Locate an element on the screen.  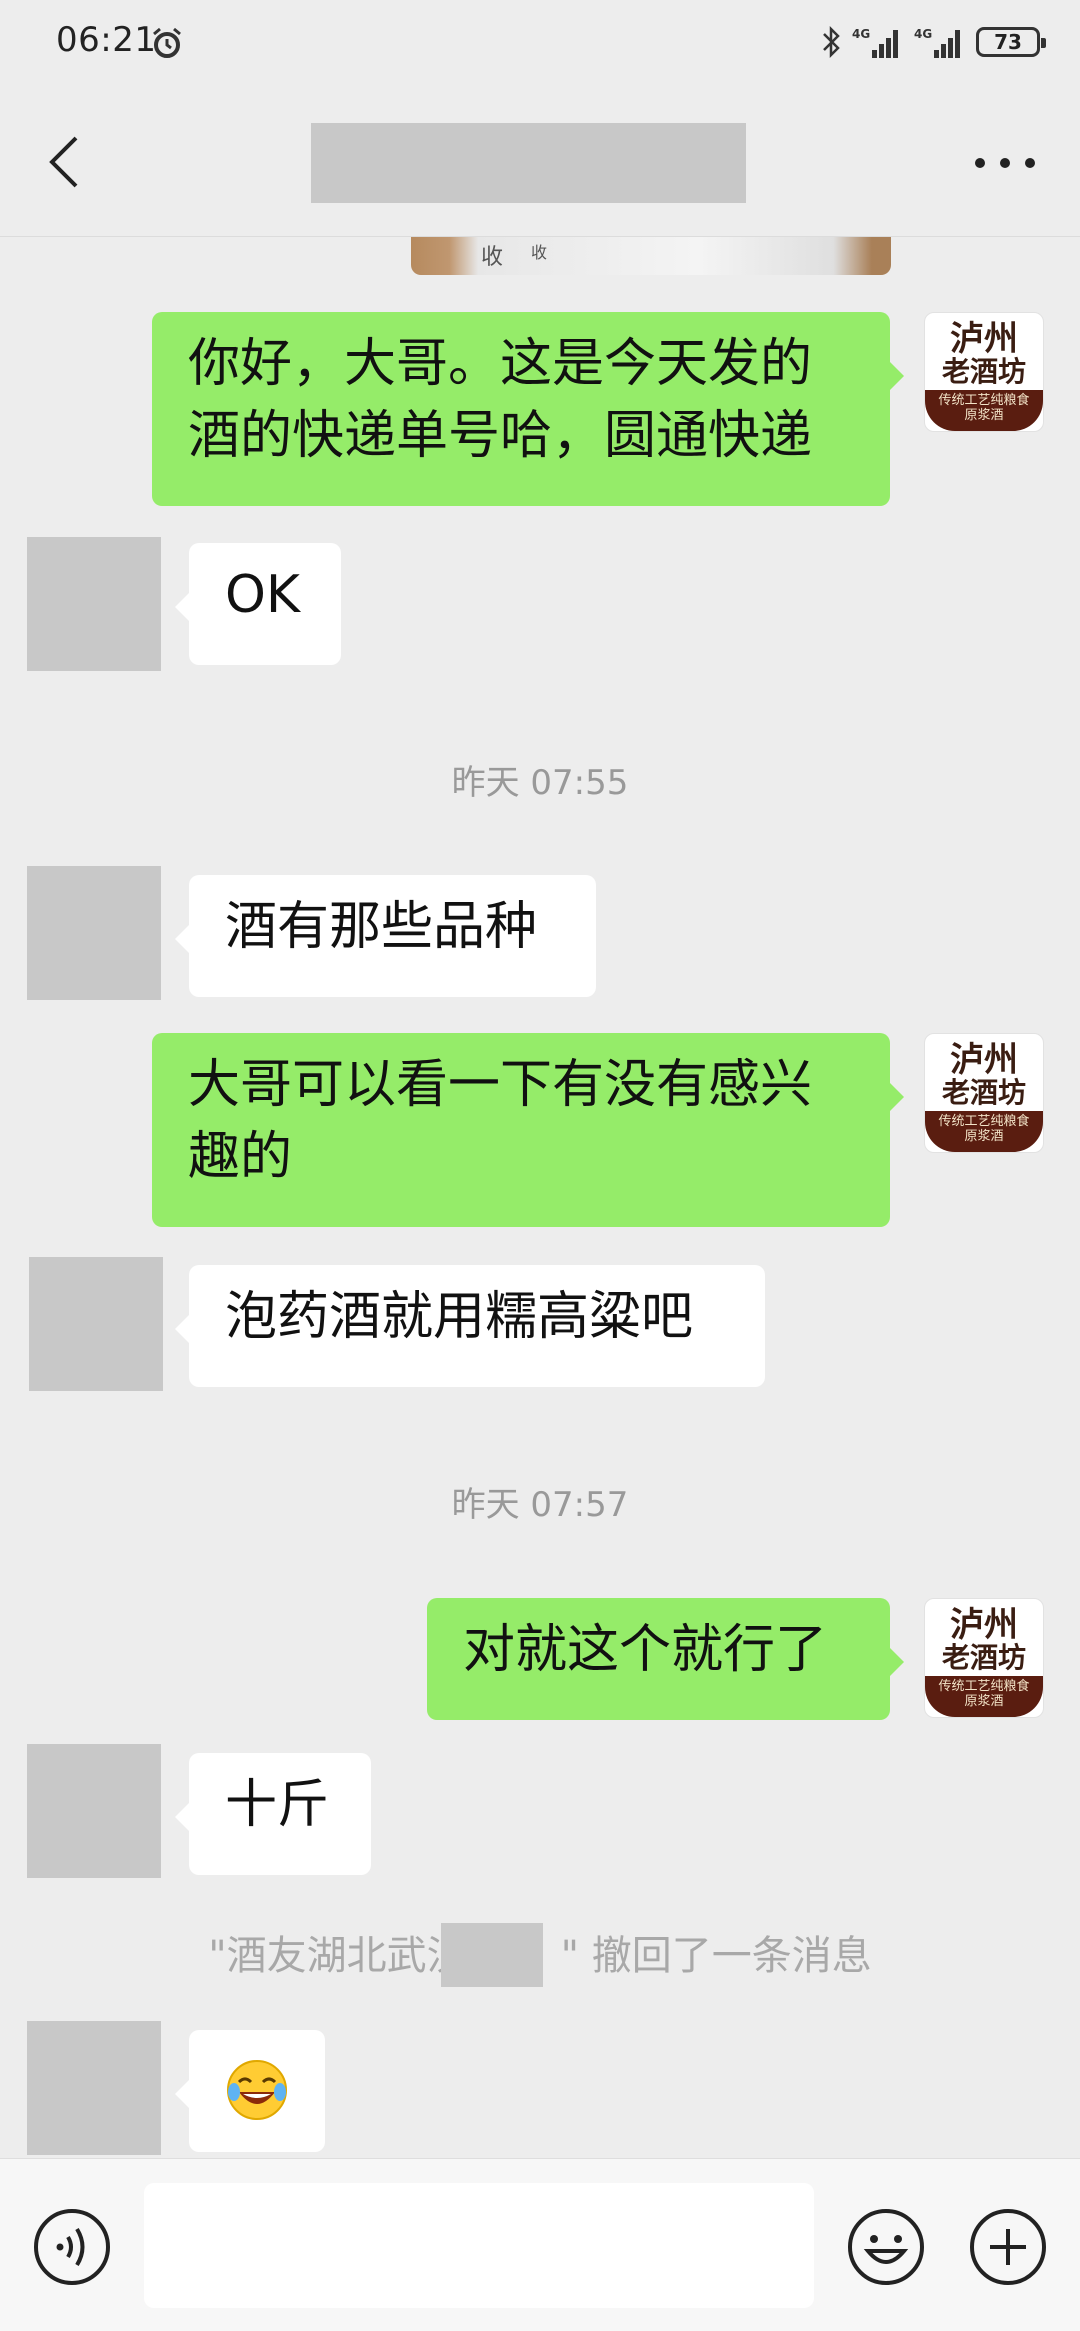
message-bubble-received: 十斤 is located at coordinates (273, 1814).